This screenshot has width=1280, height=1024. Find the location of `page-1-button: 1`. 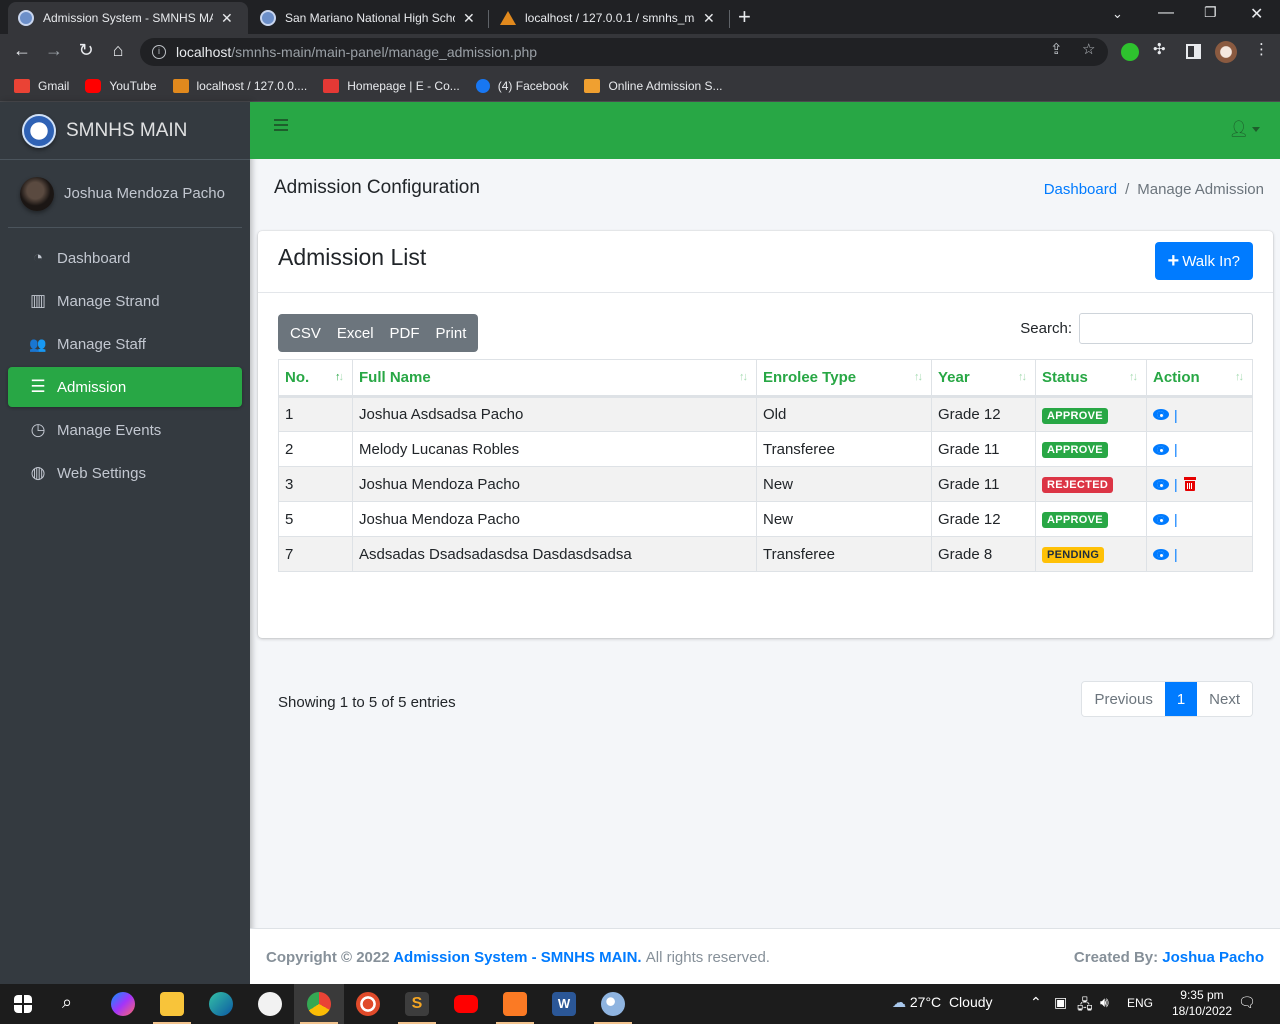

page-1-button: 1 is located at coordinates (1181, 699).